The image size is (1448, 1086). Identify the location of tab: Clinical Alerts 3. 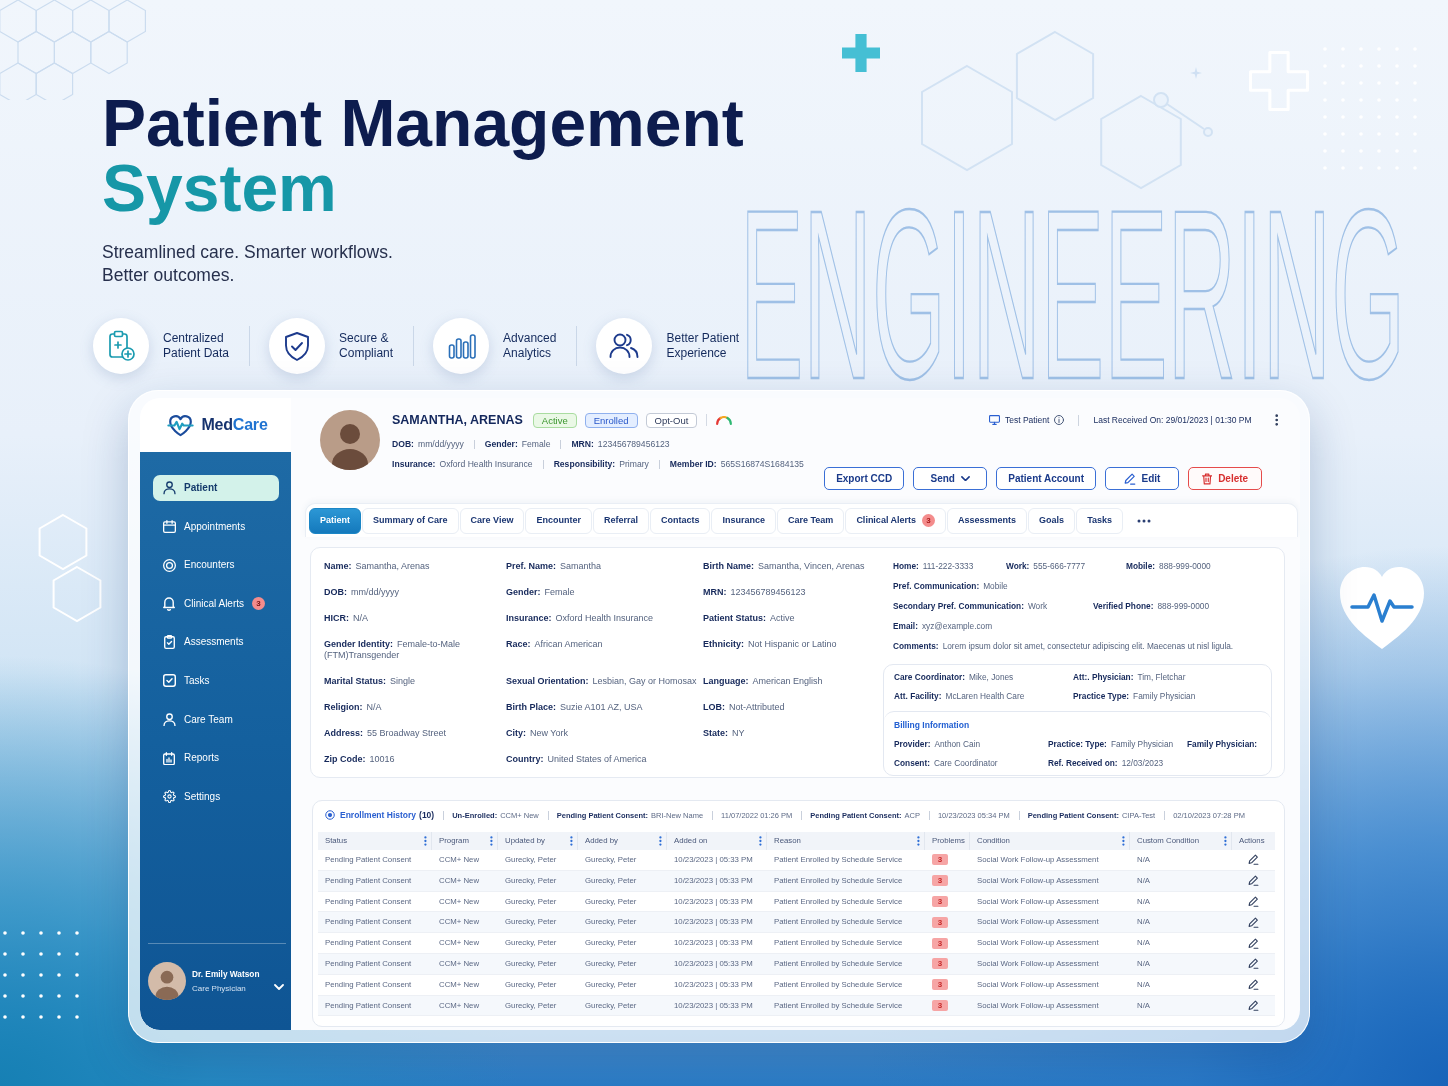
(896, 520).